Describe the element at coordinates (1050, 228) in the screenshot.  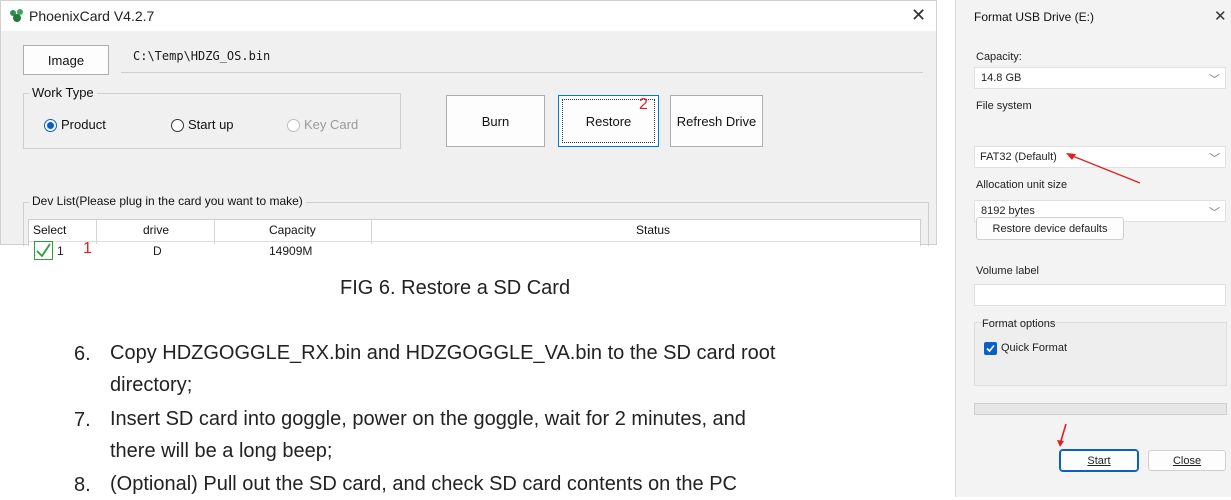
I see `restore-defaults-button: Restore device defaults` at that location.